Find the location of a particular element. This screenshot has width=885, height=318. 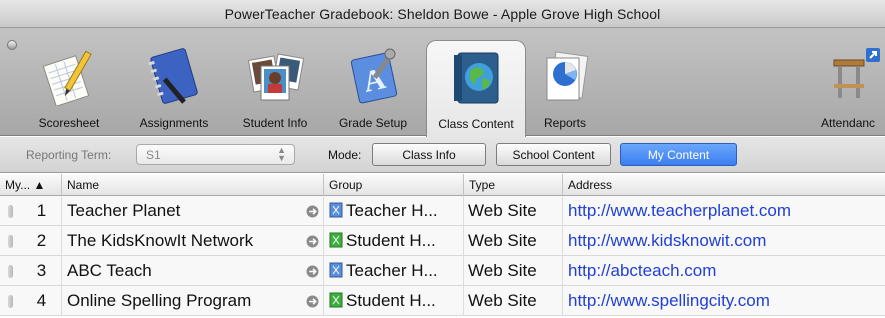

school-content-button: School Content is located at coordinates (553, 154).